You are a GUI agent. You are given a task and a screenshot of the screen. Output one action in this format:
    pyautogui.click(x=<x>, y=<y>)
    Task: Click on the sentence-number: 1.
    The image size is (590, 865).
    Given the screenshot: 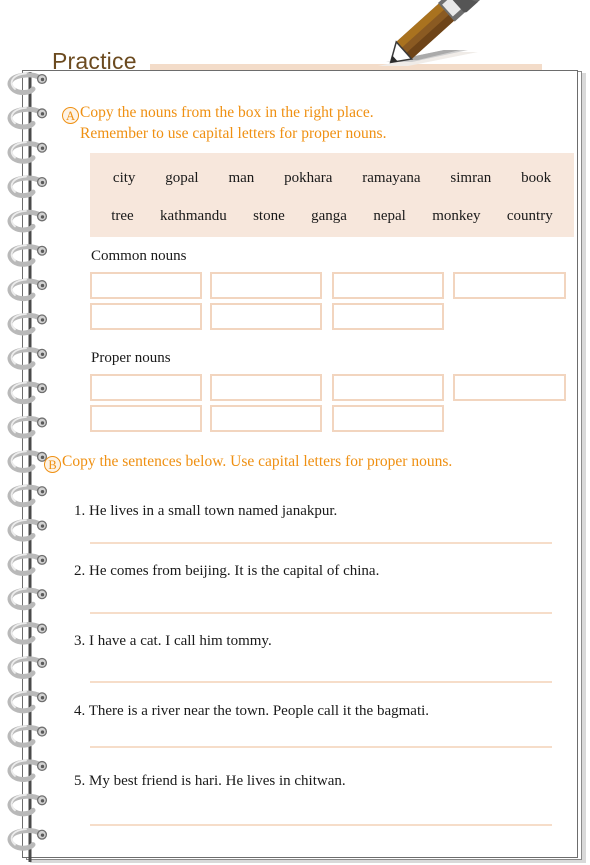 What is the action you would take?
    pyautogui.click(x=80, y=511)
    